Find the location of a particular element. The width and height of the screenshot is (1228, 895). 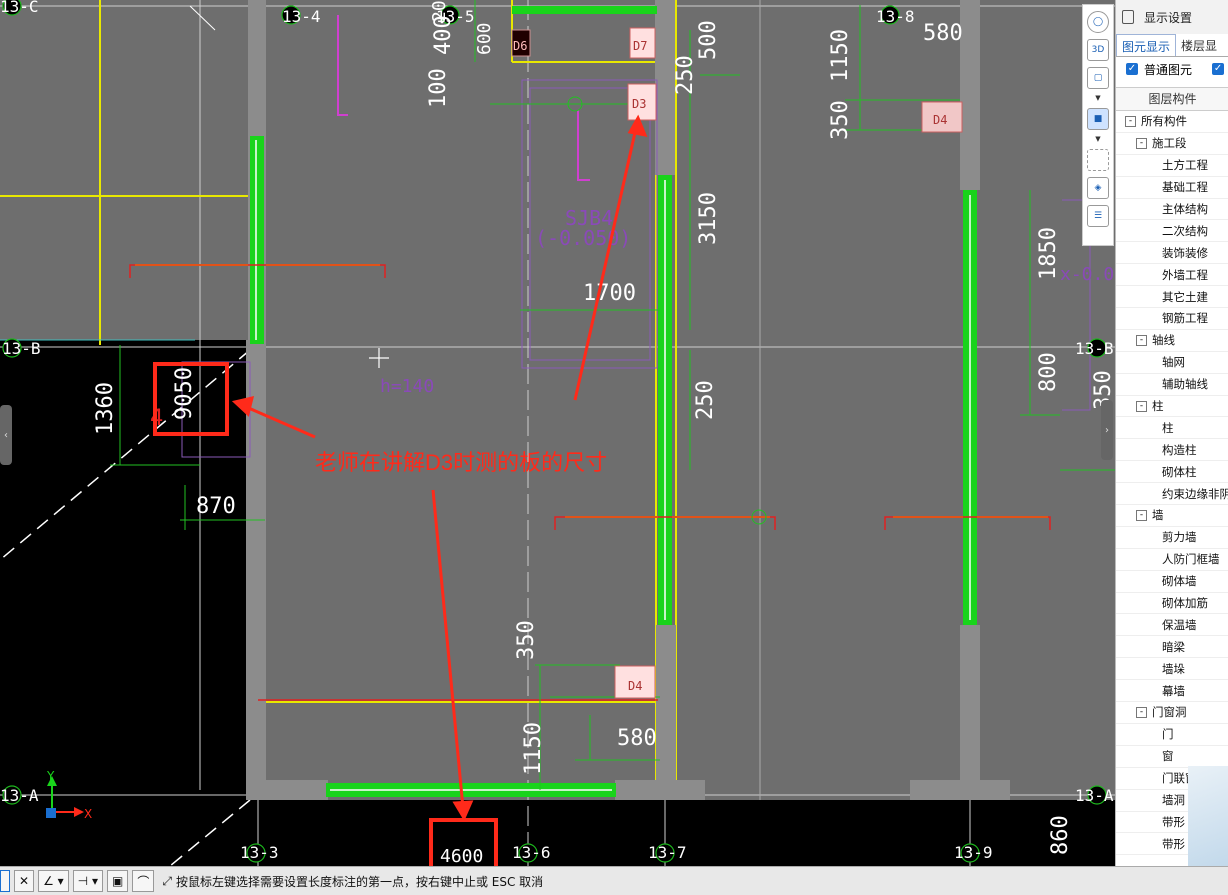

tree-item-label: 带形 is located at coordinates (1173, 821).